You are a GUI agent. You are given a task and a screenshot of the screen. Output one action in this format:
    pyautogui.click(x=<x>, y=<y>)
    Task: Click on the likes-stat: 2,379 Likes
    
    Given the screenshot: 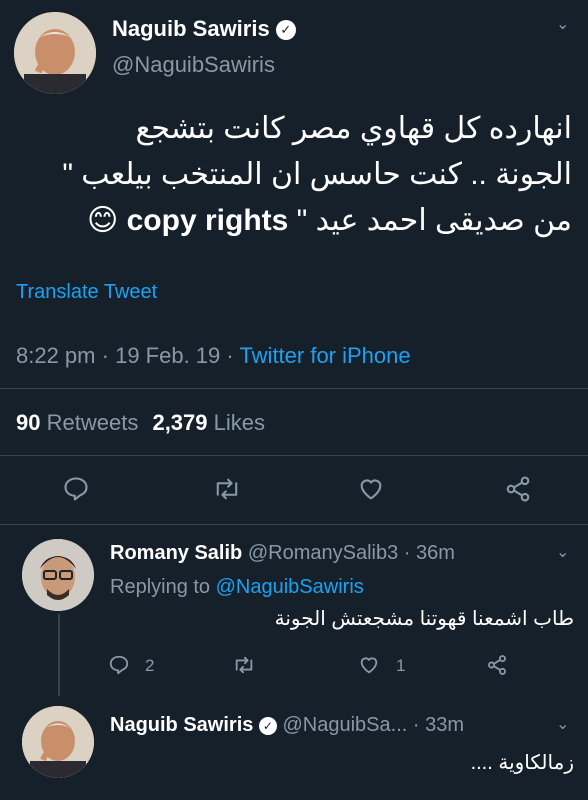 What is the action you would take?
    pyautogui.click(x=208, y=422)
    